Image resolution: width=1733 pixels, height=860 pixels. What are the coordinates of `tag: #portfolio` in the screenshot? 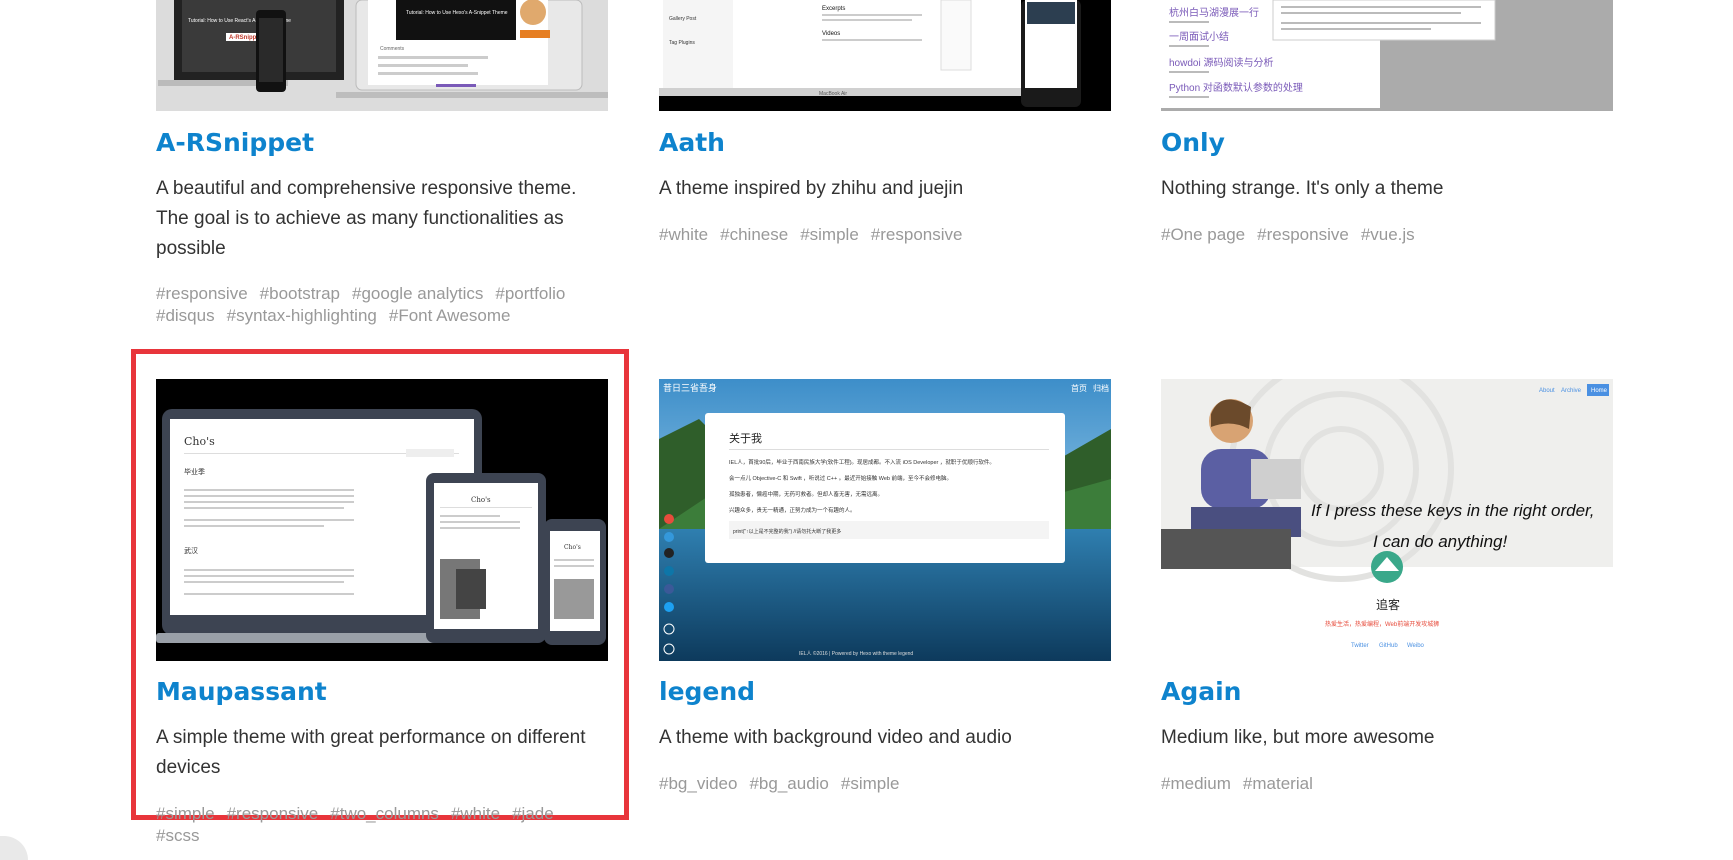 It's located at (530, 293).